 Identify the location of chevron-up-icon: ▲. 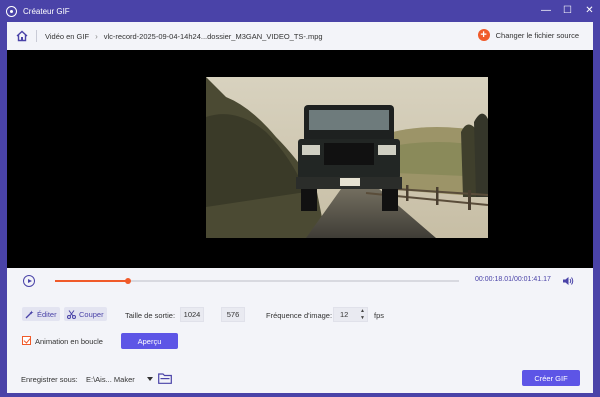
(362, 311).